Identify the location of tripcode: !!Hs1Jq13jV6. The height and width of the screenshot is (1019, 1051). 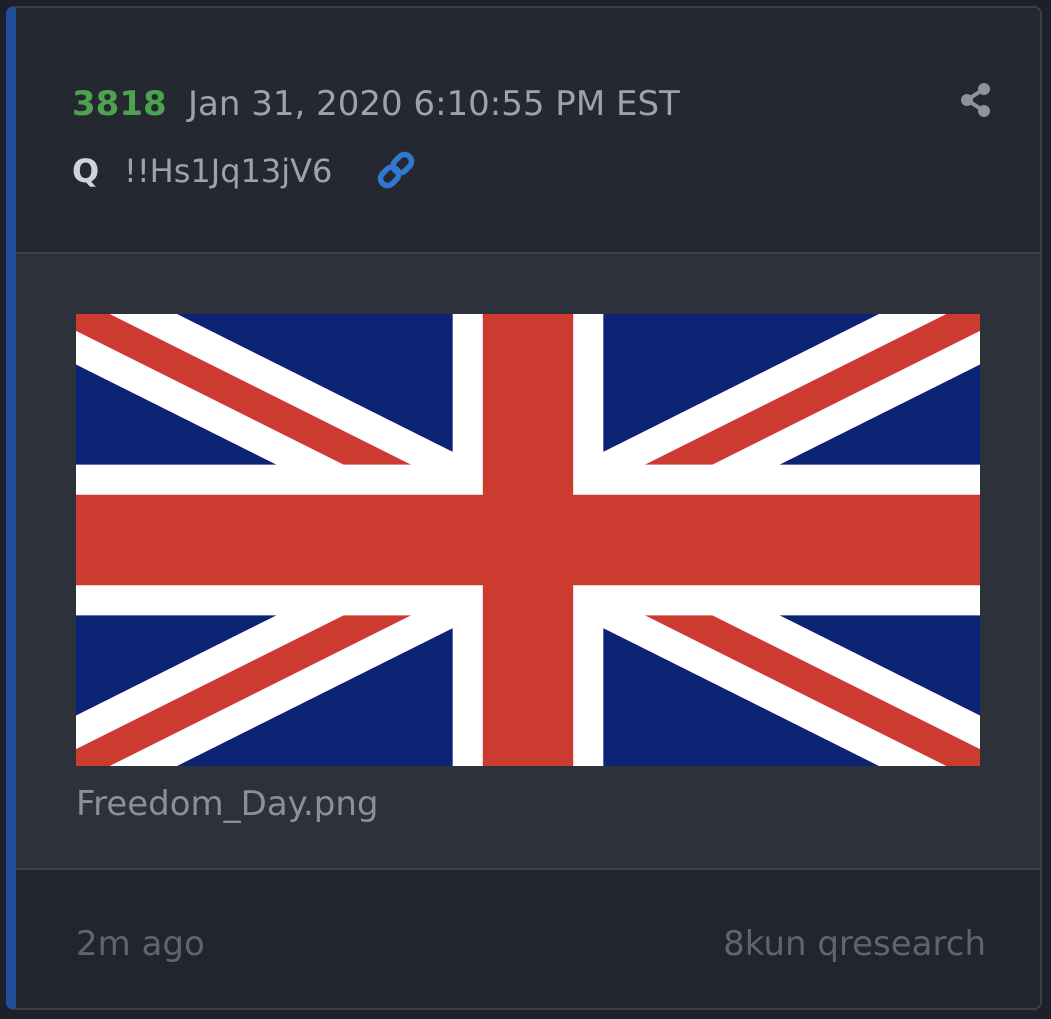
(228, 171).